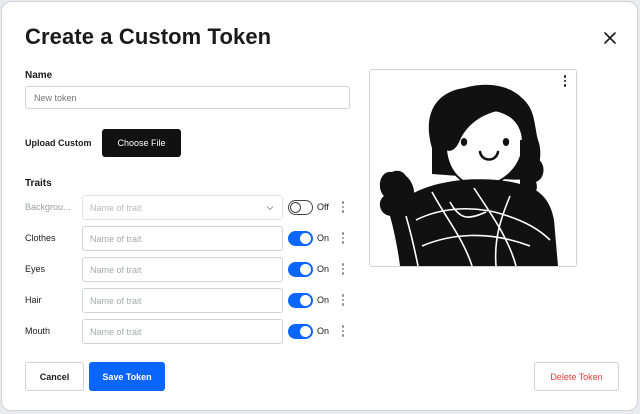  What do you see at coordinates (468, 175) in the screenshot?
I see `token-illustration` at bounding box center [468, 175].